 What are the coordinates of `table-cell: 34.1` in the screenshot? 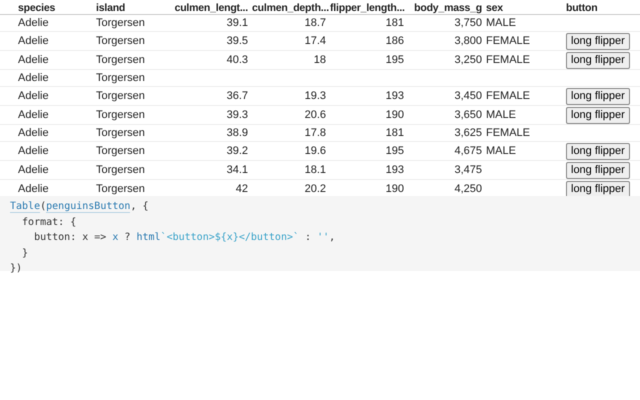 It's located at (237, 170).